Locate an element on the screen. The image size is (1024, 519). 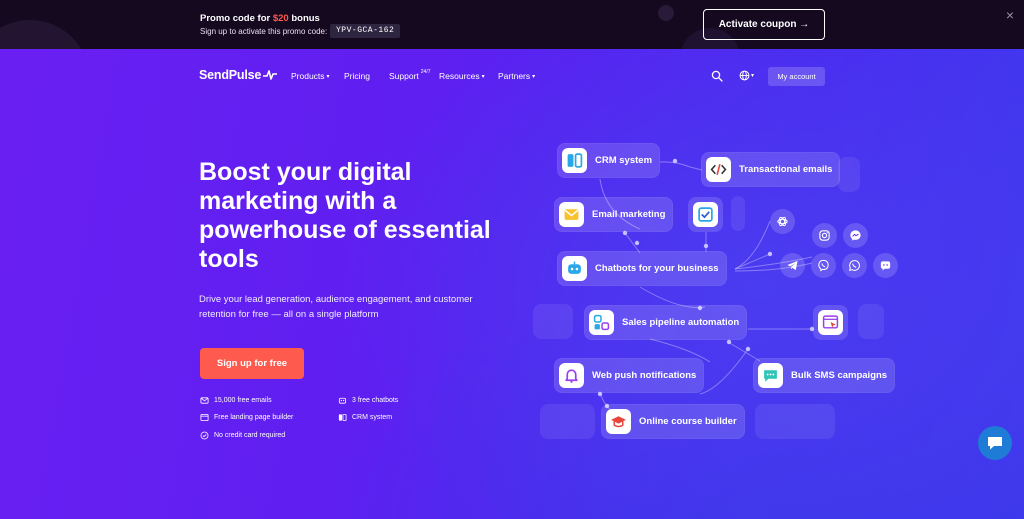
graduation-cap-icon is located at coordinates (618, 422).